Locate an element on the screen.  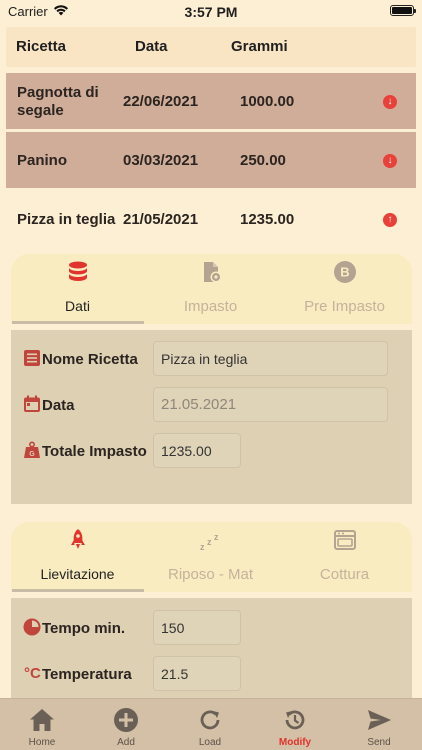
row-grams: 1000.00 is located at coordinates (267, 101).